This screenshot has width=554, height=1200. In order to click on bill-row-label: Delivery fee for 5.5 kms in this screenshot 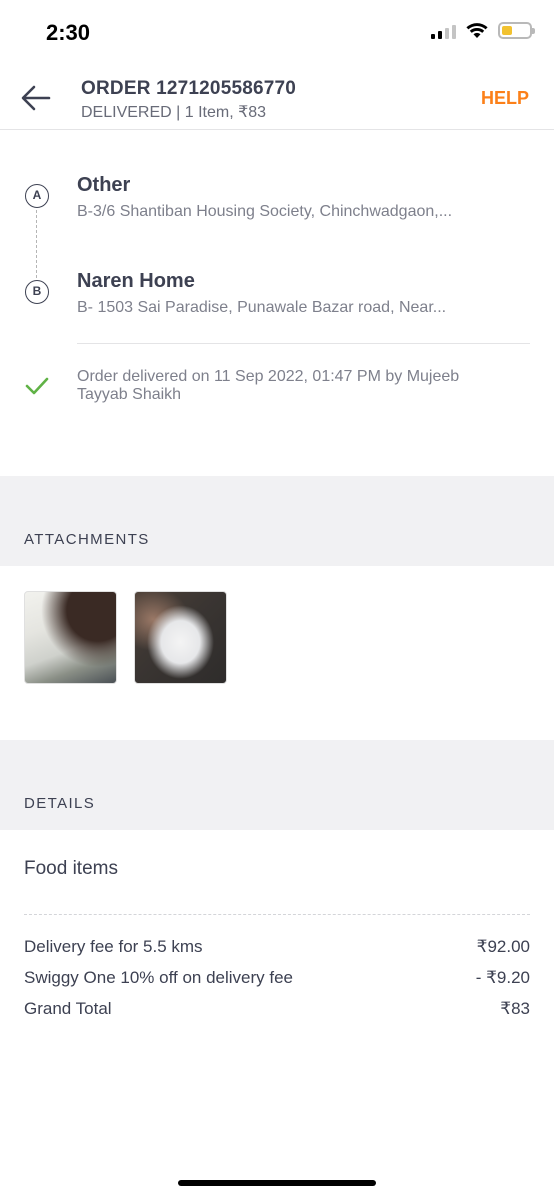, I will do `click(113, 946)`.